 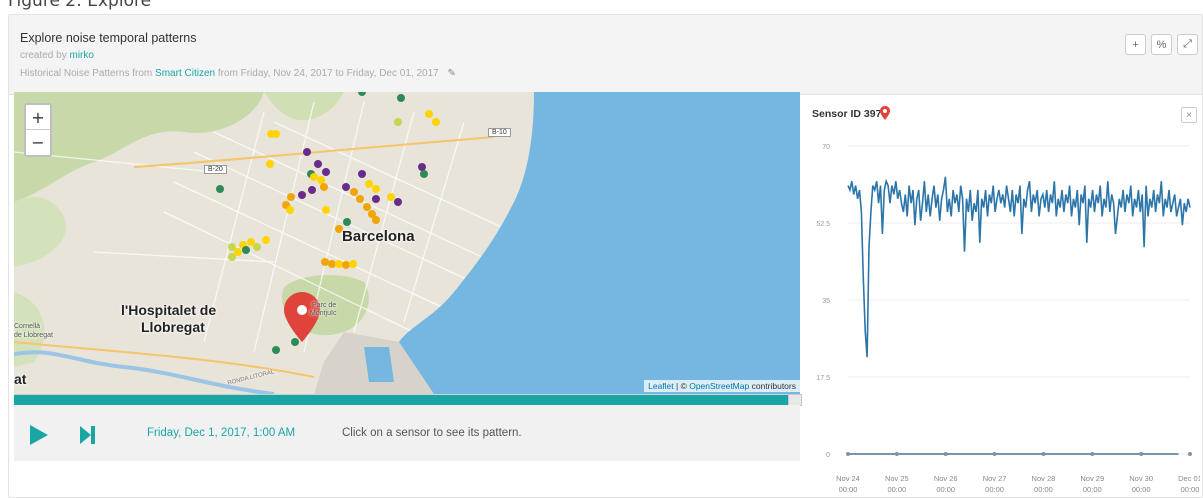 What do you see at coordinates (1019, 267) in the screenshot?
I see `series-line` at bounding box center [1019, 267].